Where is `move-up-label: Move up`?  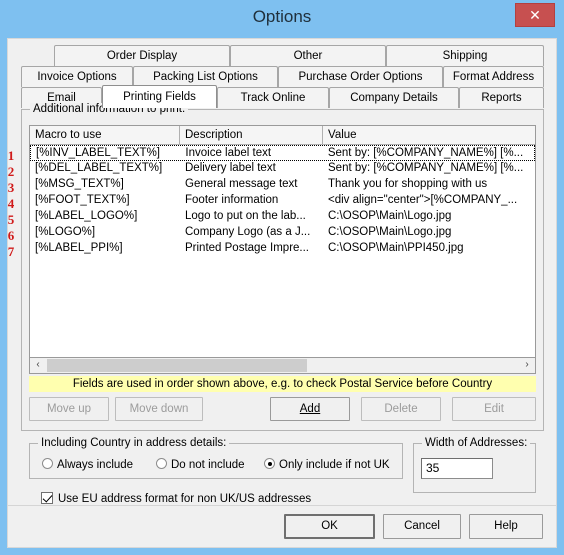 move-up-label: Move up is located at coordinates (69, 409).